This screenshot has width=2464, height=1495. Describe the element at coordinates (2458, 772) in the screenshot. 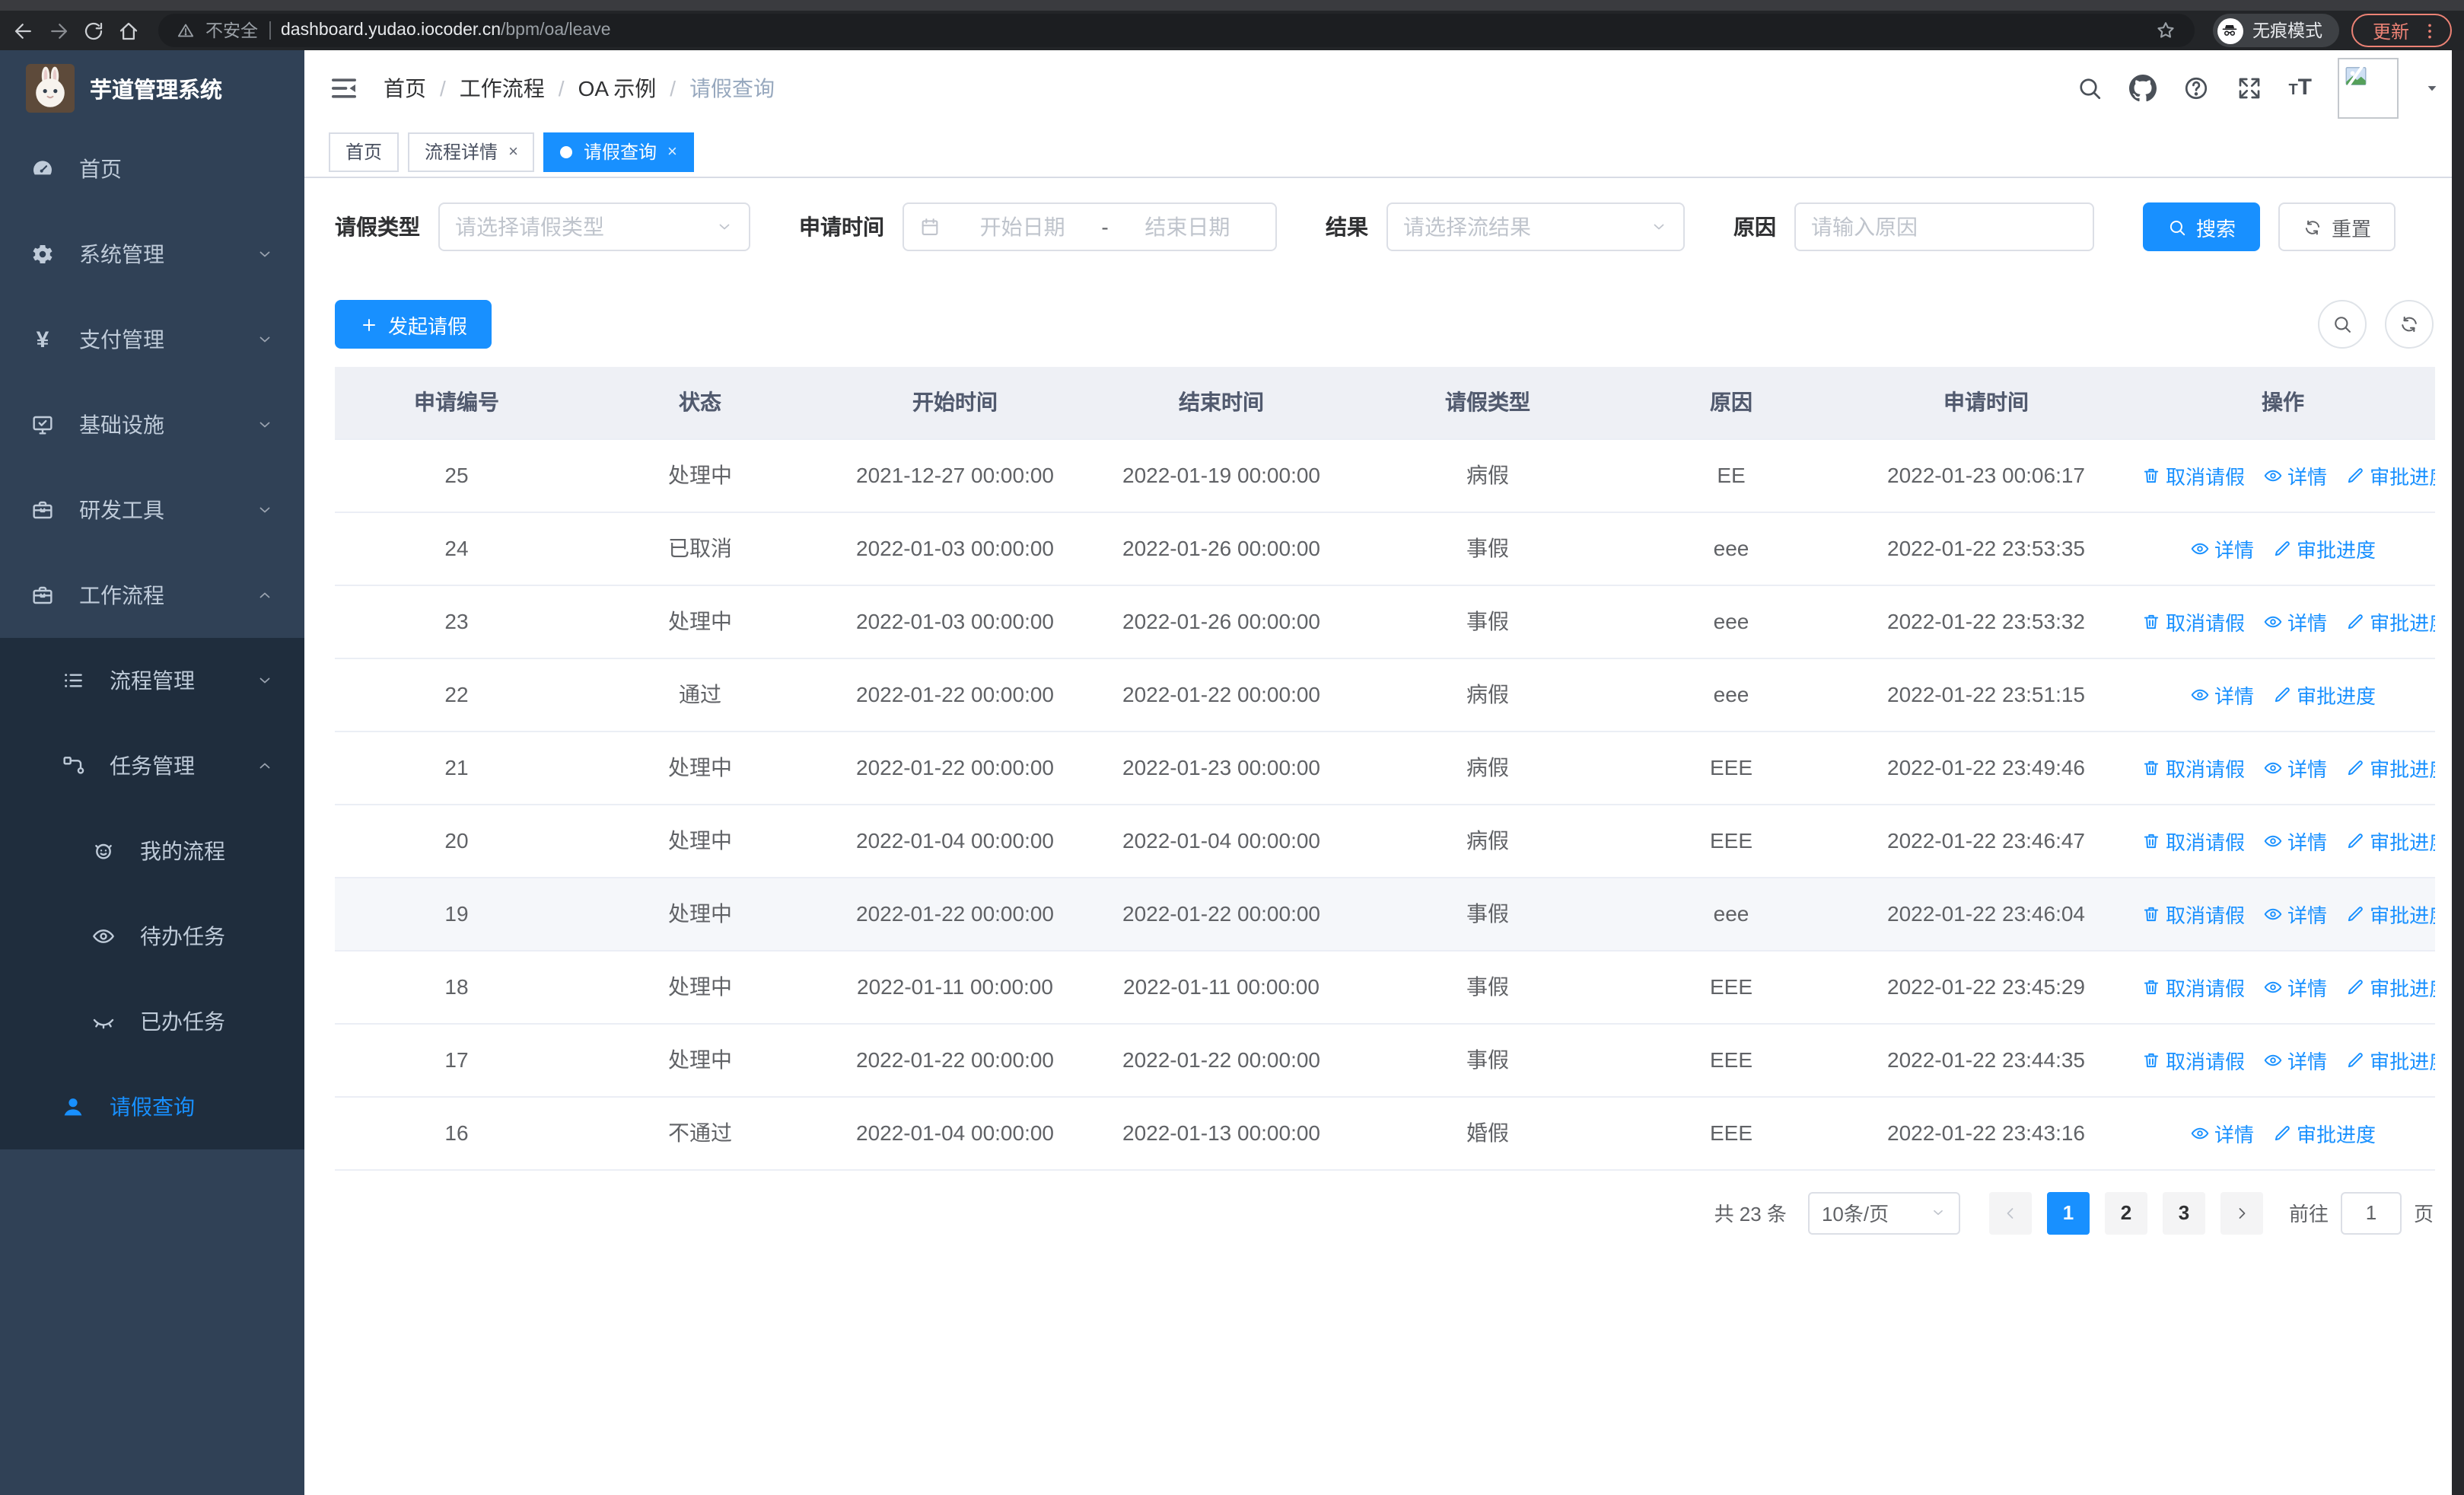

I see `scrollbar` at that location.